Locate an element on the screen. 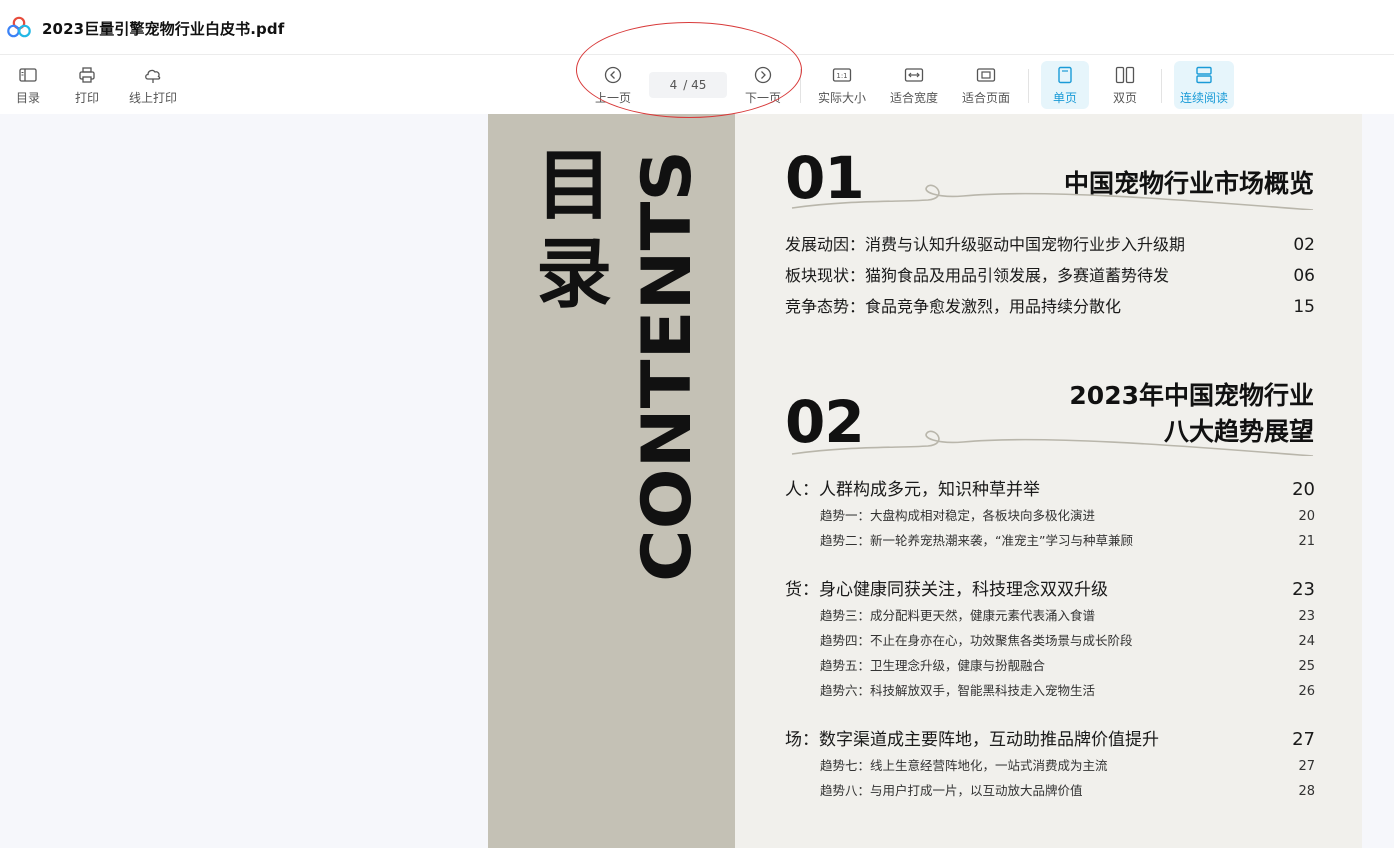  next-page-label: 下一页 is located at coordinates (762, 98).